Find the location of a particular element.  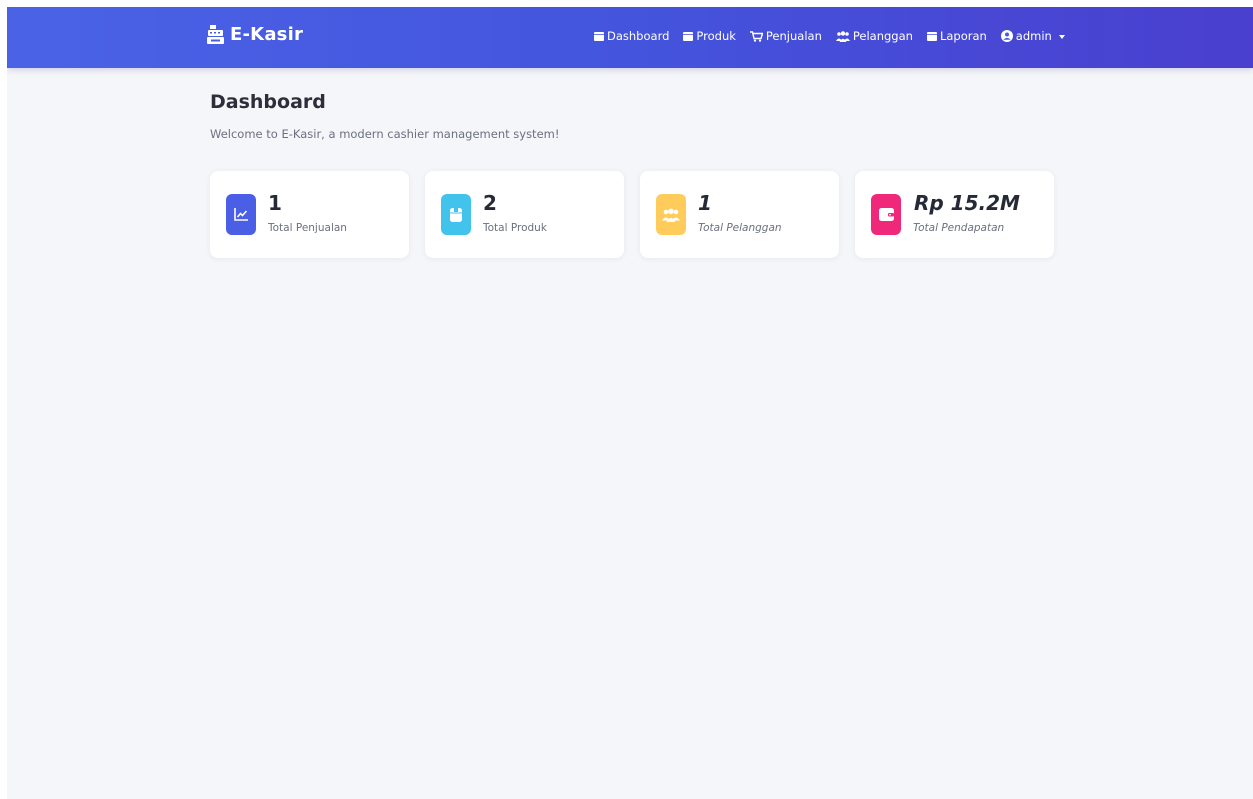

brand-name: E-Kasir is located at coordinates (267, 34).